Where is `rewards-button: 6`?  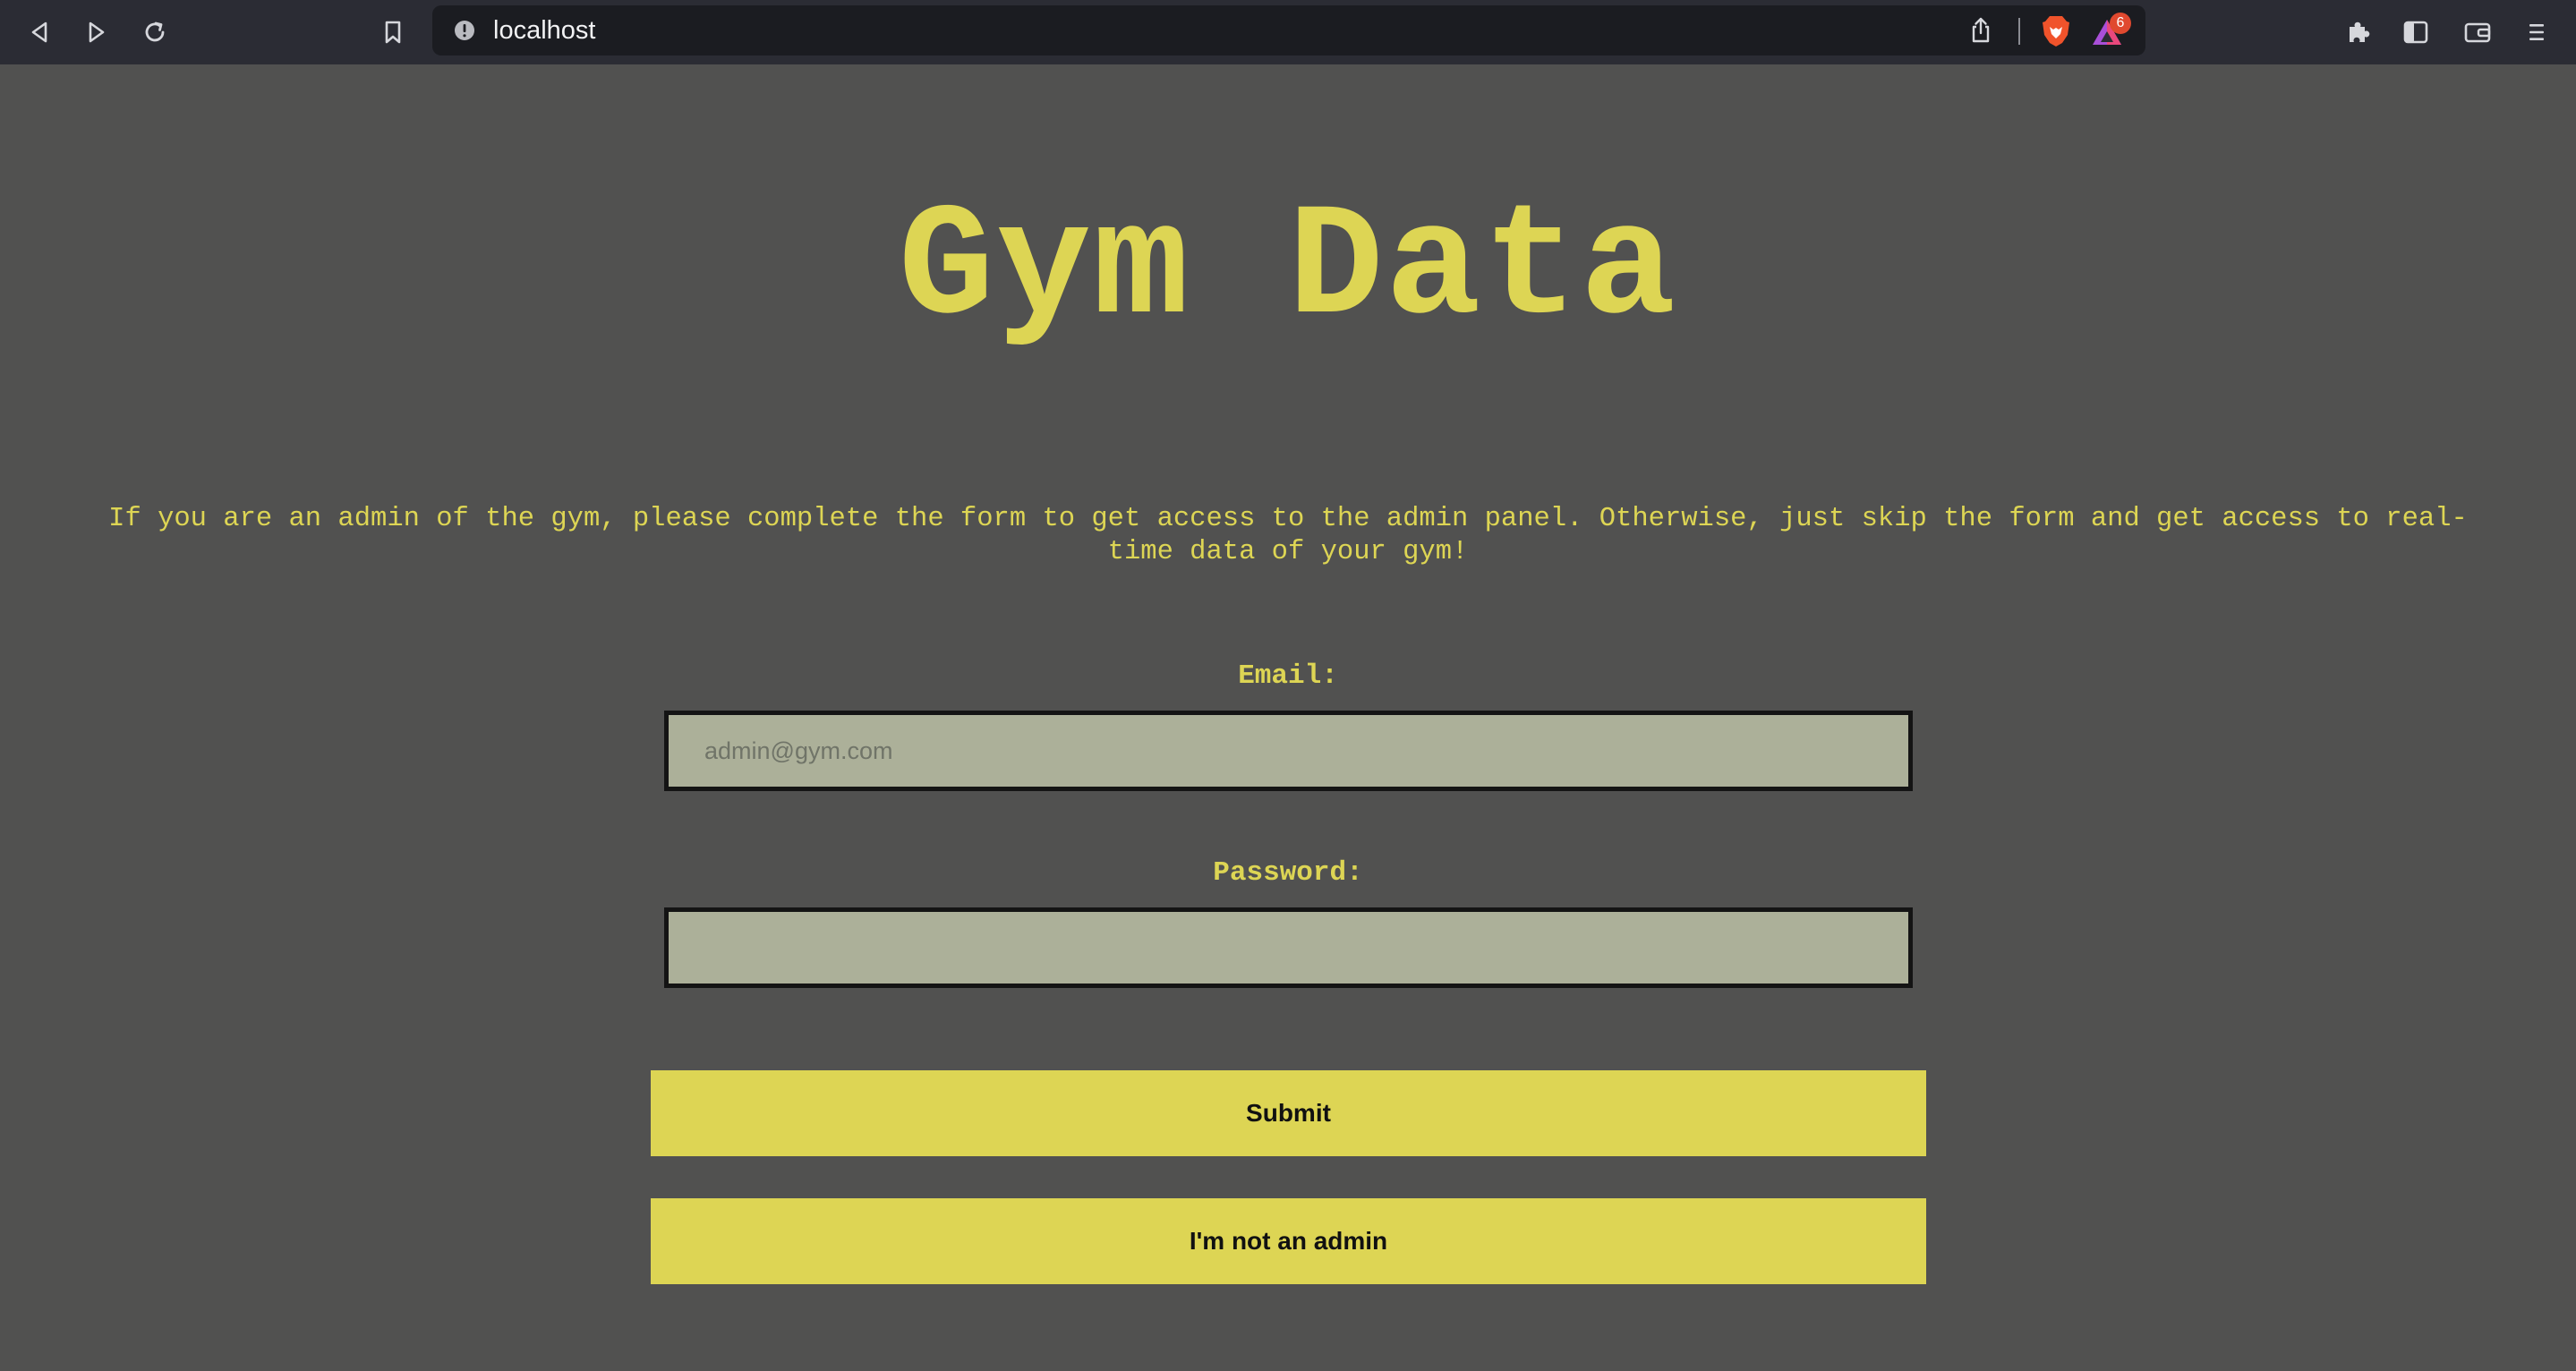
rewards-button: 6 is located at coordinates (2110, 31).